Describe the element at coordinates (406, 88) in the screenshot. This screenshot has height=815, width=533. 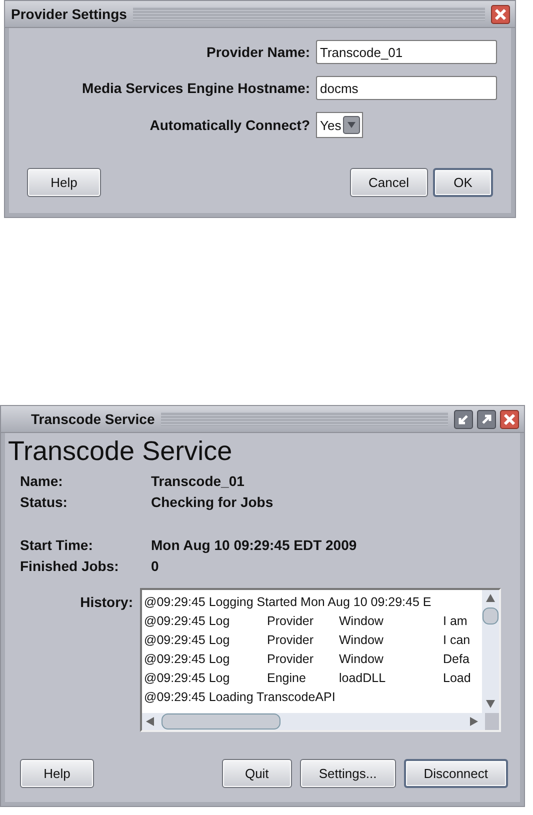
I see `text-field: docms` at that location.